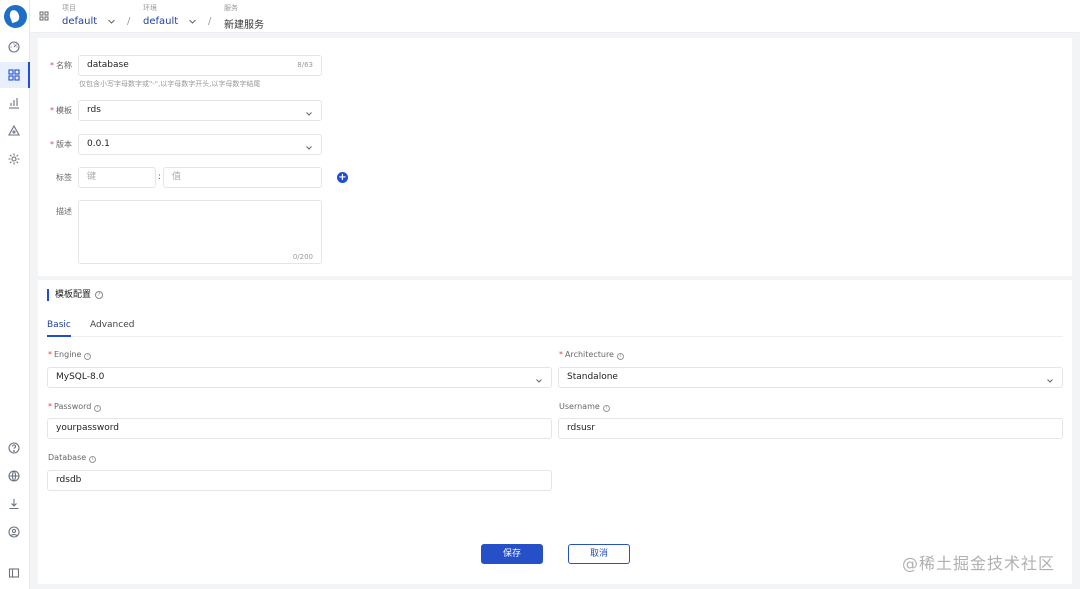  What do you see at coordinates (512, 554) in the screenshot?
I see `save-button: 保存` at bounding box center [512, 554].